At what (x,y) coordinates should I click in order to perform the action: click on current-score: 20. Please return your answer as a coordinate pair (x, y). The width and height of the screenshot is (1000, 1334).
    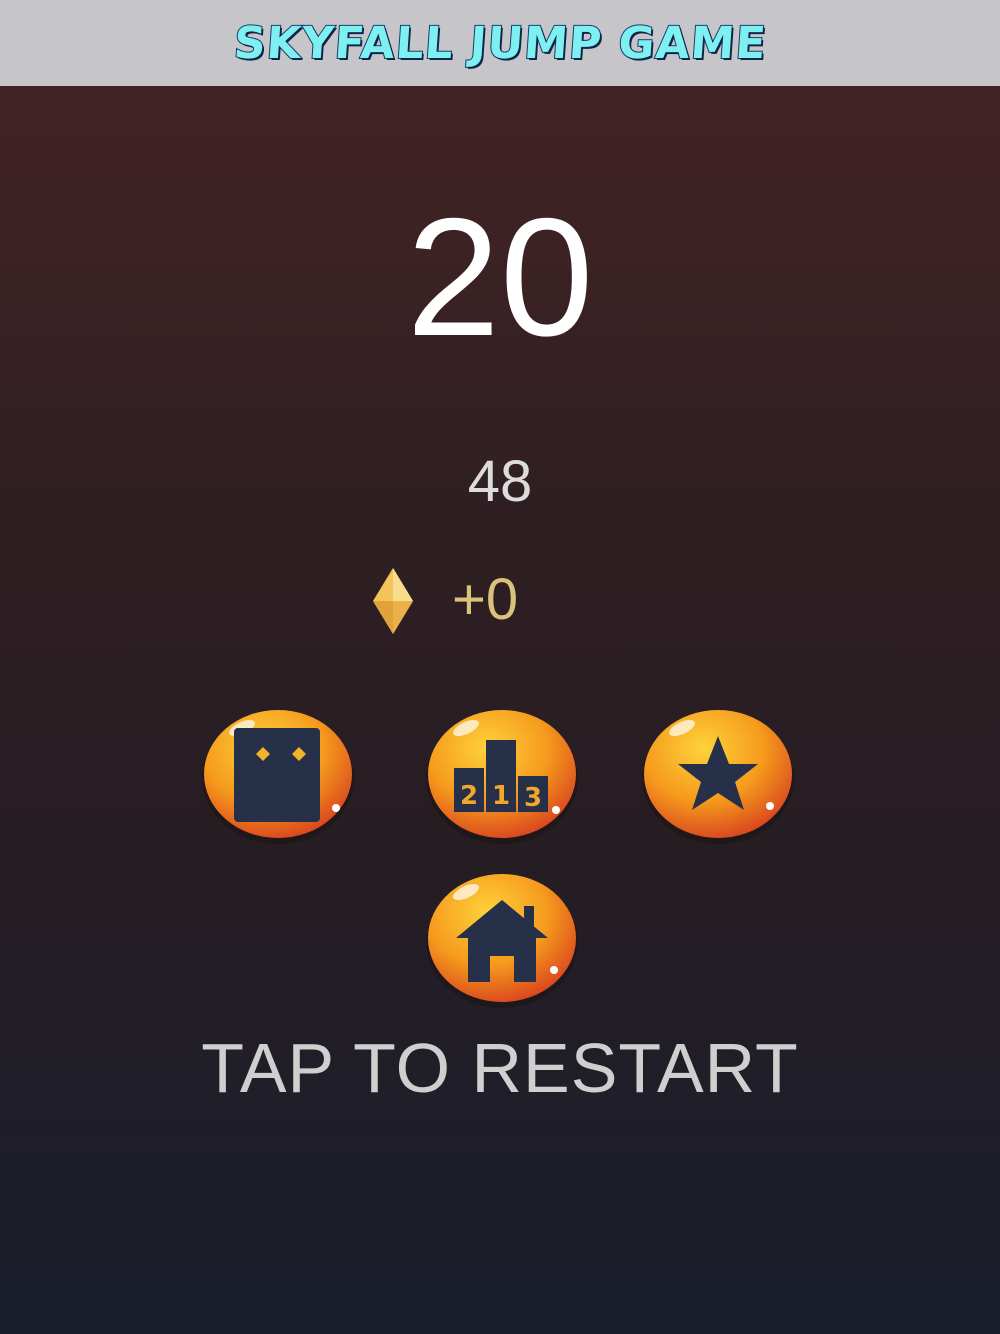
    Looking at the image, I should click on (500, 277).